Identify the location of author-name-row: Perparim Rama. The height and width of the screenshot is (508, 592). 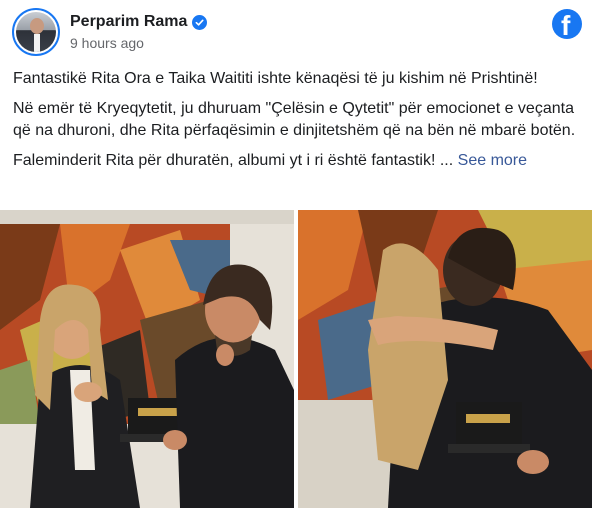
(139, 22).